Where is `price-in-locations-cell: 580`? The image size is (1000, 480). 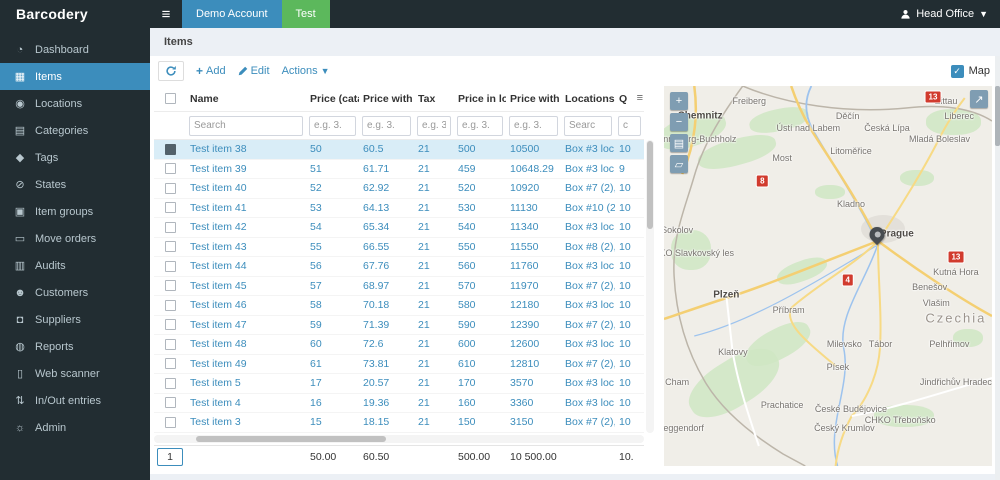 price-in-locations-cell: 580 is located at coordinates (480, 305).